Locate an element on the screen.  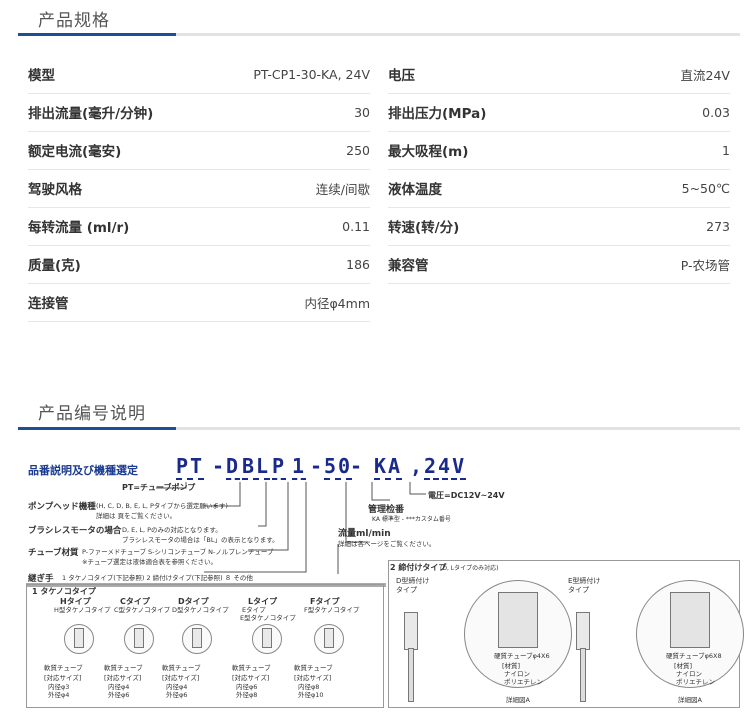
spec-section-title: 产品规格 is located at coordinates (74, 21).